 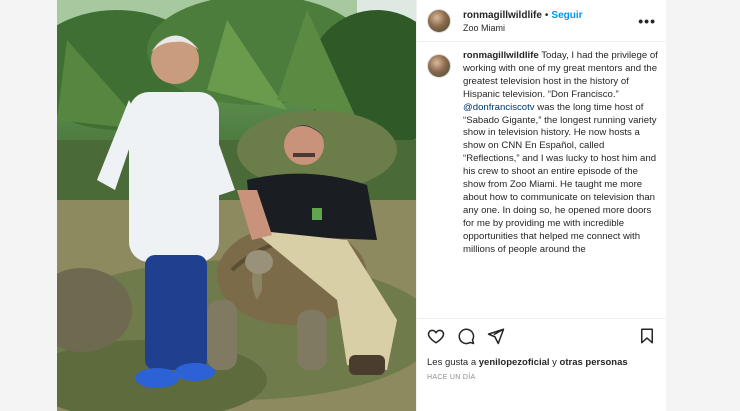 I want to click on author-avatar, so click(x=439, y=20).